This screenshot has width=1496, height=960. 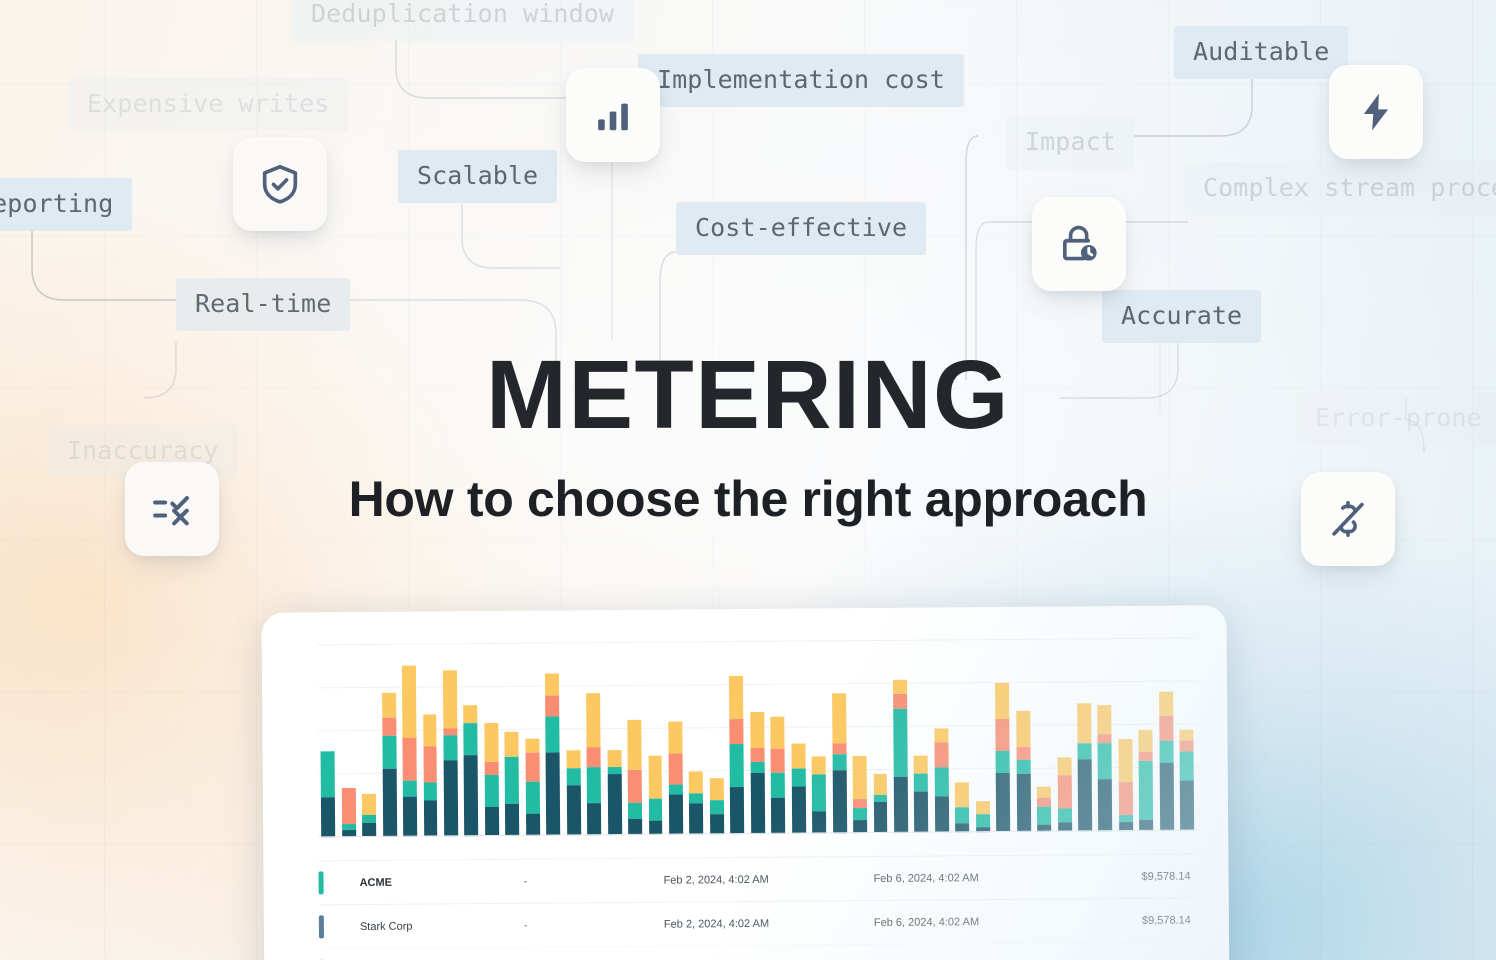 I want to click on lock-clock-icon-card, so click(x=1079, y=244).